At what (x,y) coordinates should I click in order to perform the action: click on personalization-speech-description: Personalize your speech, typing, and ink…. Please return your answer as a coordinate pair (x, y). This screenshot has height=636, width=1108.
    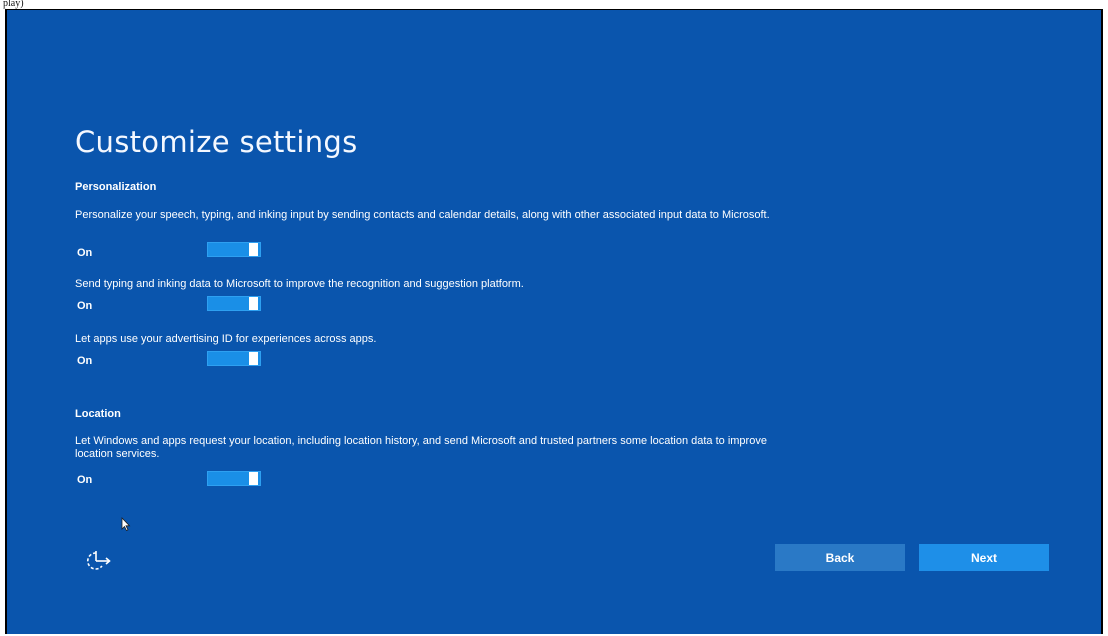
    Looking at the image, I should click on (422, 215).